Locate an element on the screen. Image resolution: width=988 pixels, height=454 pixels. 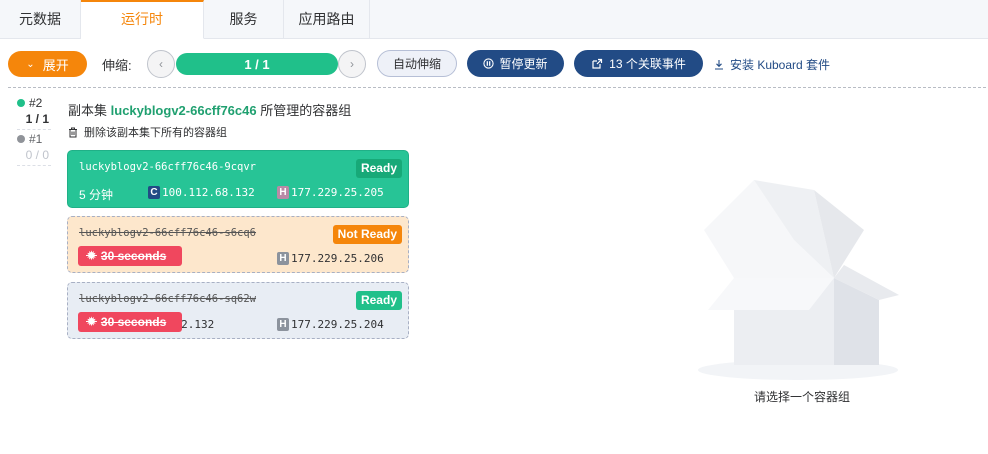
divider is located at coordinates (497, 87).